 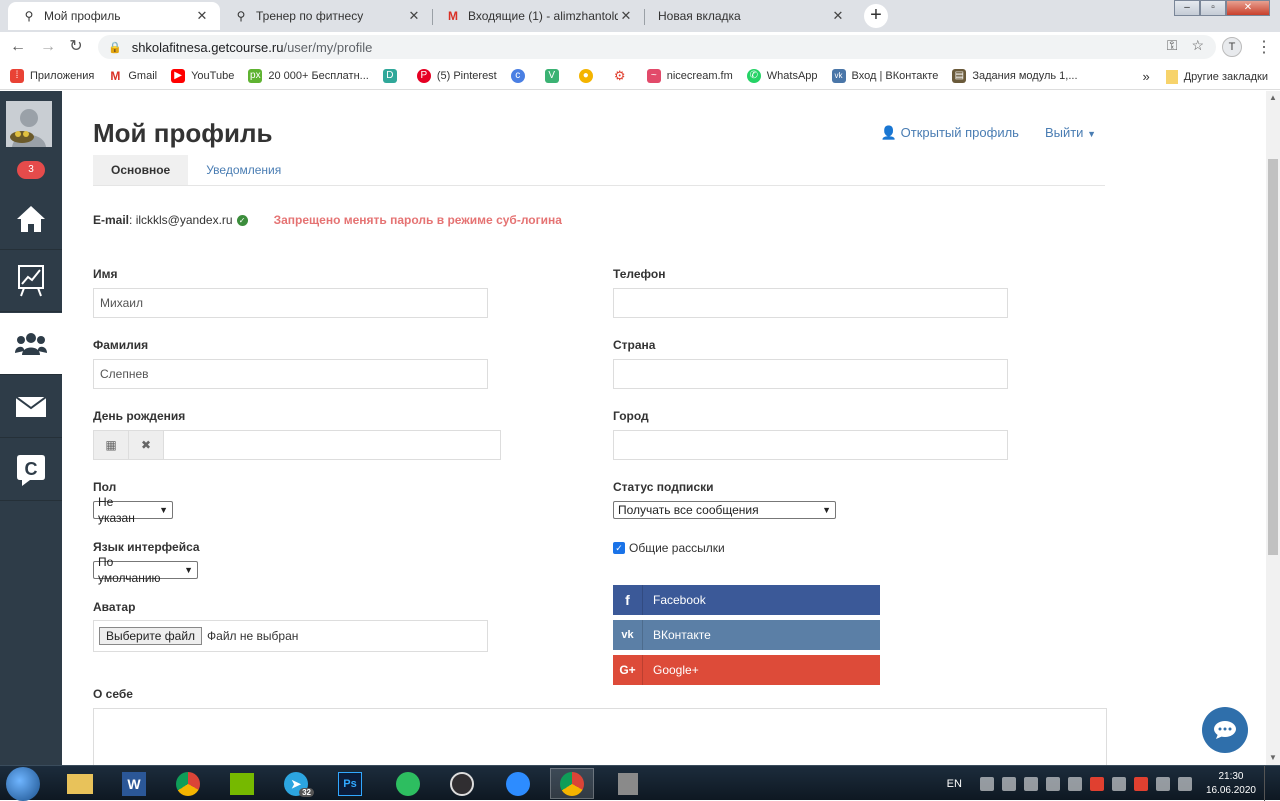 What do you see at coordinates (1226, 77) in the screenshot?
I see `other-bookmarks: Другие закладки` at bounding box center [1226, 77].